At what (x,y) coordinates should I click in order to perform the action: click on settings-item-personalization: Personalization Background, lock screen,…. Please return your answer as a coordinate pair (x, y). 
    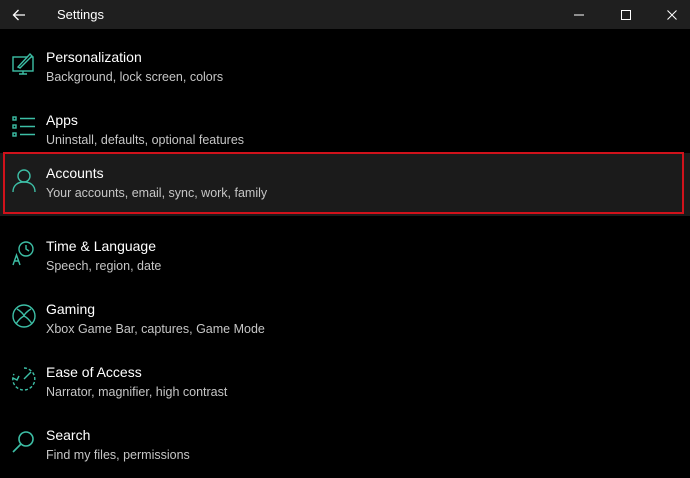
    Looking at the image, I should click on (345, 68).